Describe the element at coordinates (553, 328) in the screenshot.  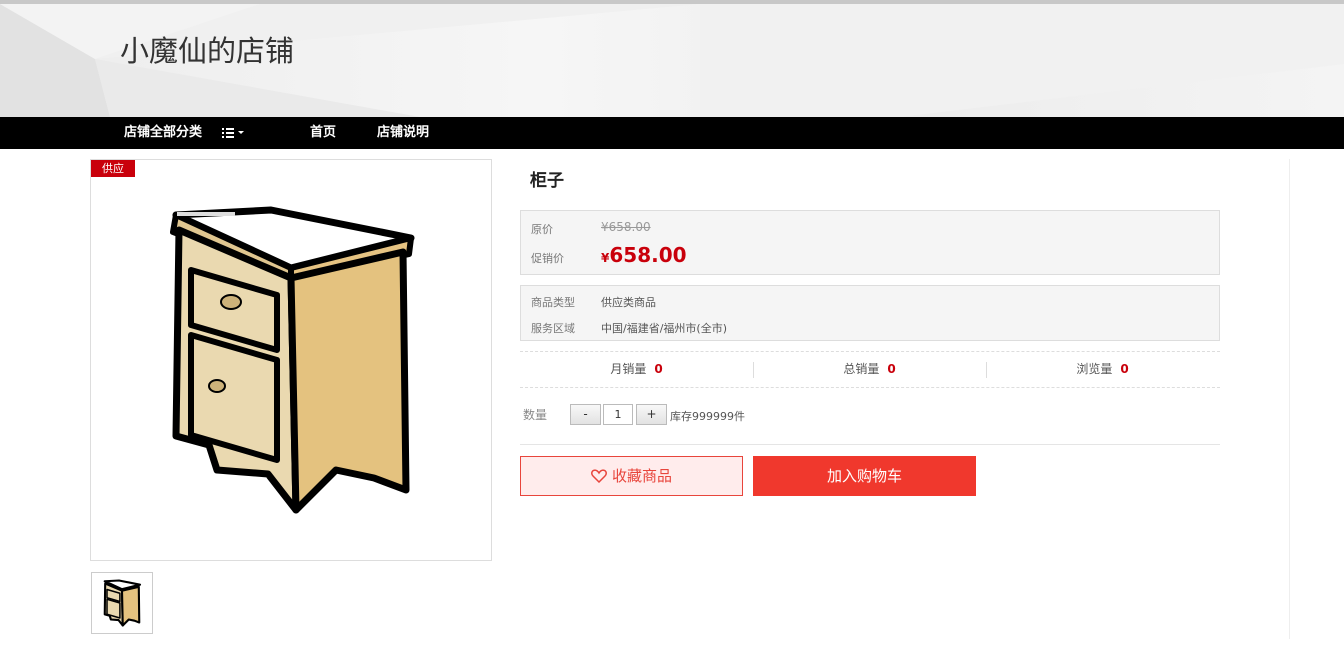
I see `service-area-label: 服务区域` at that location.